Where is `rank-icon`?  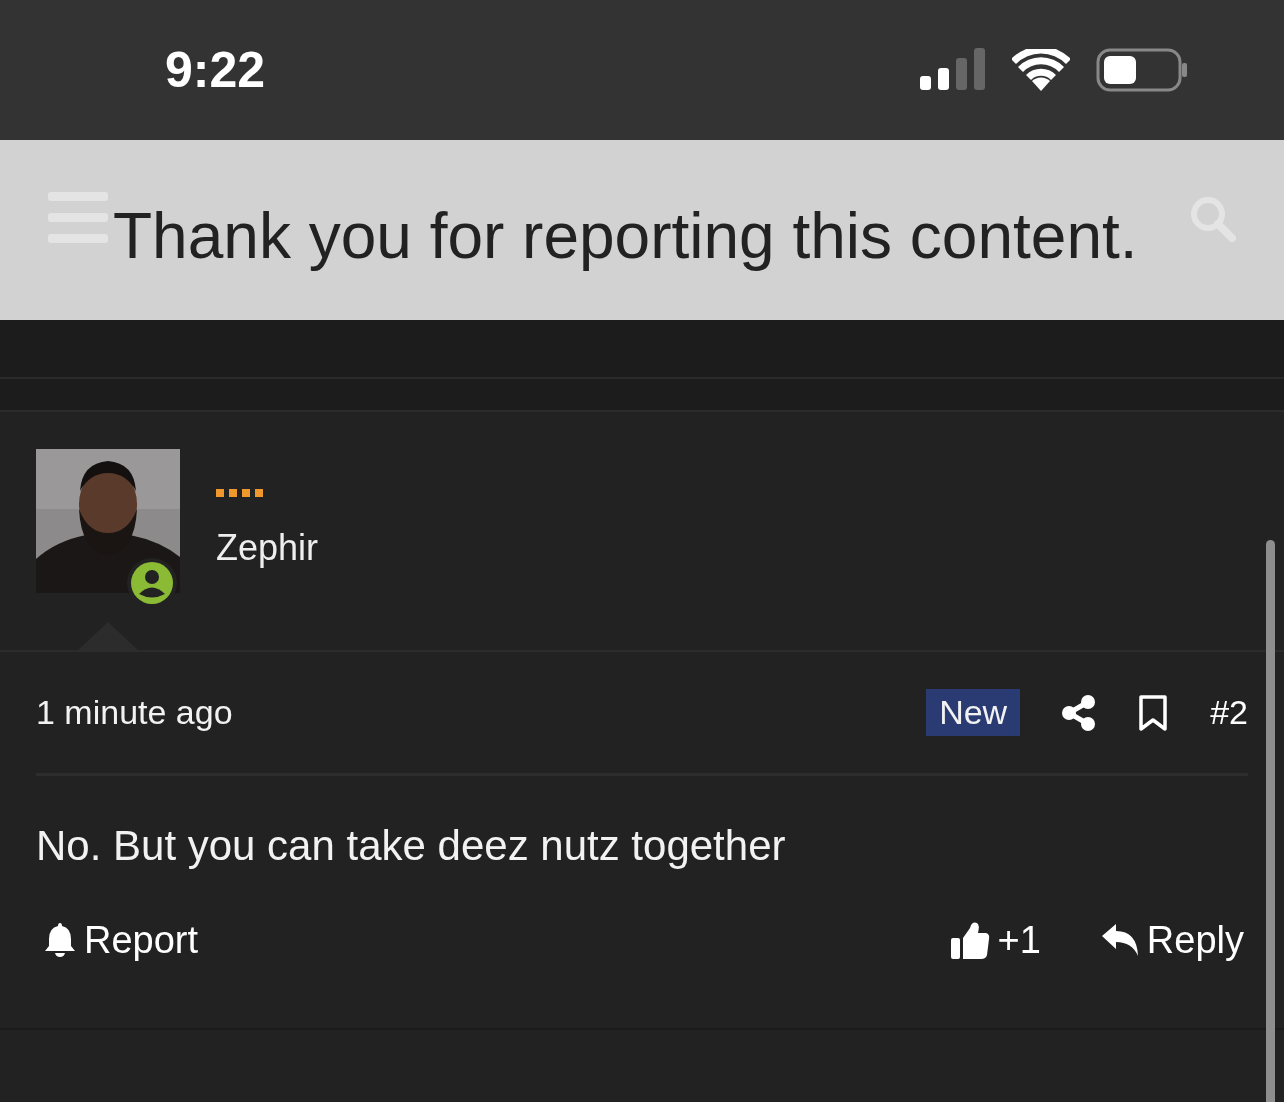 rank-icon is located at coordinates (240, 493).